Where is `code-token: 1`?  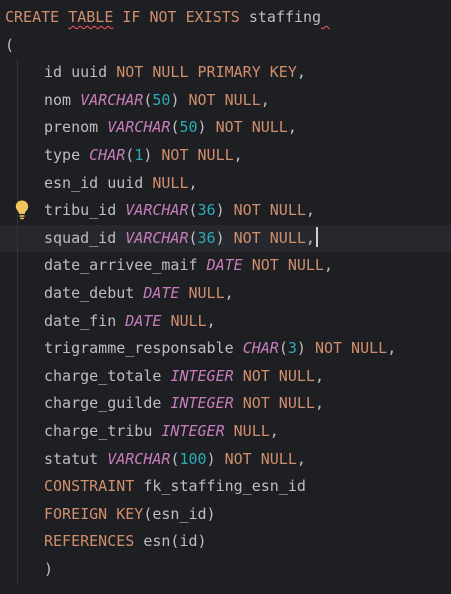
code-token: 1 is located at coordinates (139, 154).